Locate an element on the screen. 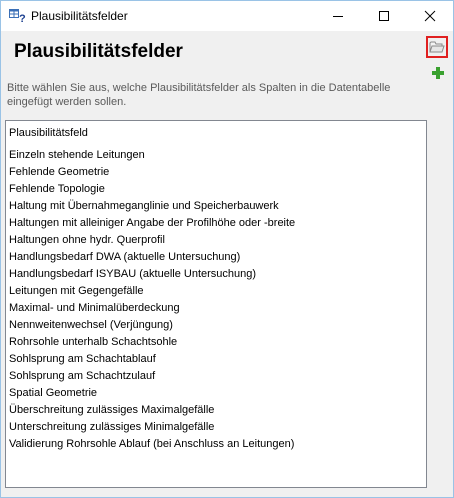 Image resolution: width=454 pixels, height=498 pixels. list-item: Haltungen ohne hydr. Querprofil is located at coordinates (152, 240).